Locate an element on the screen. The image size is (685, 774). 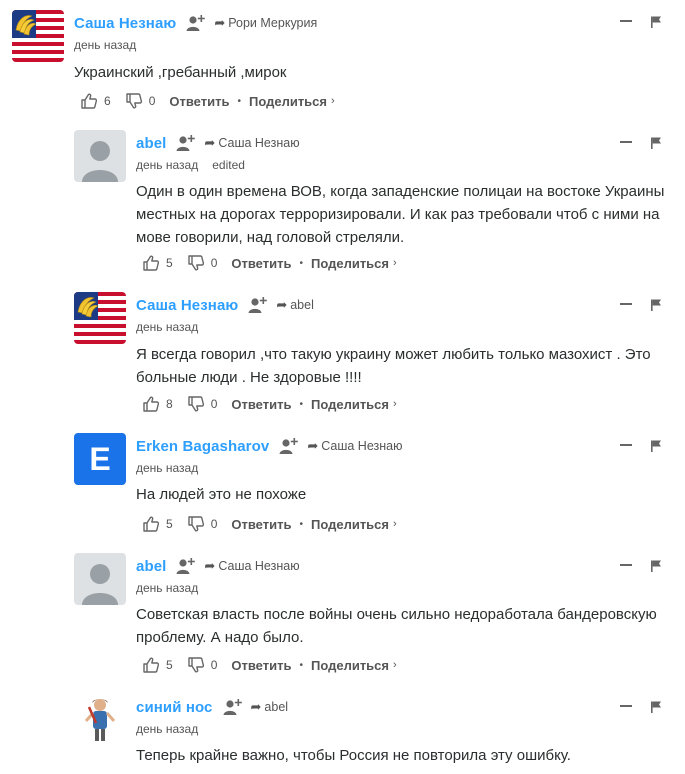
author-name: синий нос is located at coordinates (174, 707).